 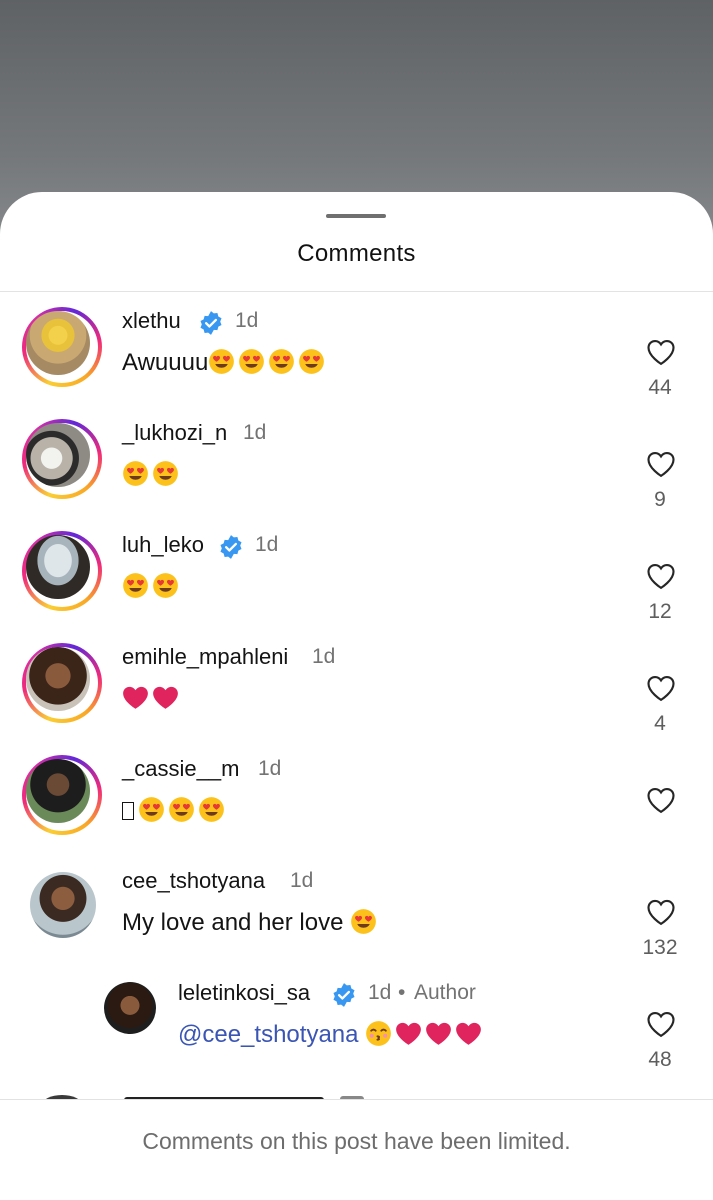 I want to click on comment-username: _lukhozi_n, so click(x=174, y=433).